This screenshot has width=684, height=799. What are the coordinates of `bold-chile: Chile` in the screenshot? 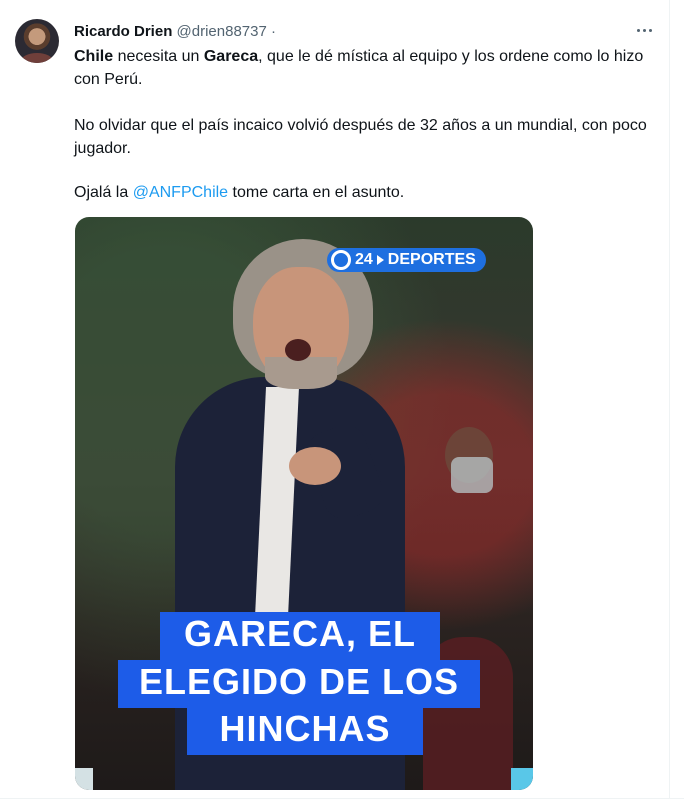 It's located at (94, 56).